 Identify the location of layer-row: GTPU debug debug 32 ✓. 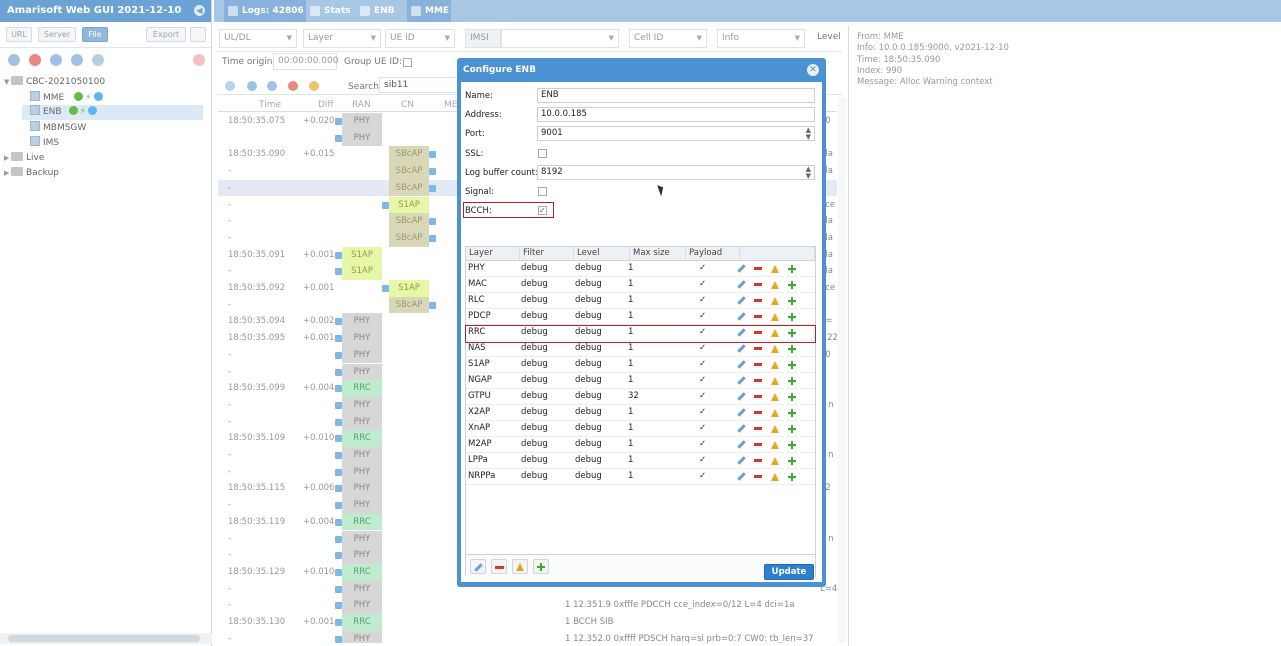
(640, 397).